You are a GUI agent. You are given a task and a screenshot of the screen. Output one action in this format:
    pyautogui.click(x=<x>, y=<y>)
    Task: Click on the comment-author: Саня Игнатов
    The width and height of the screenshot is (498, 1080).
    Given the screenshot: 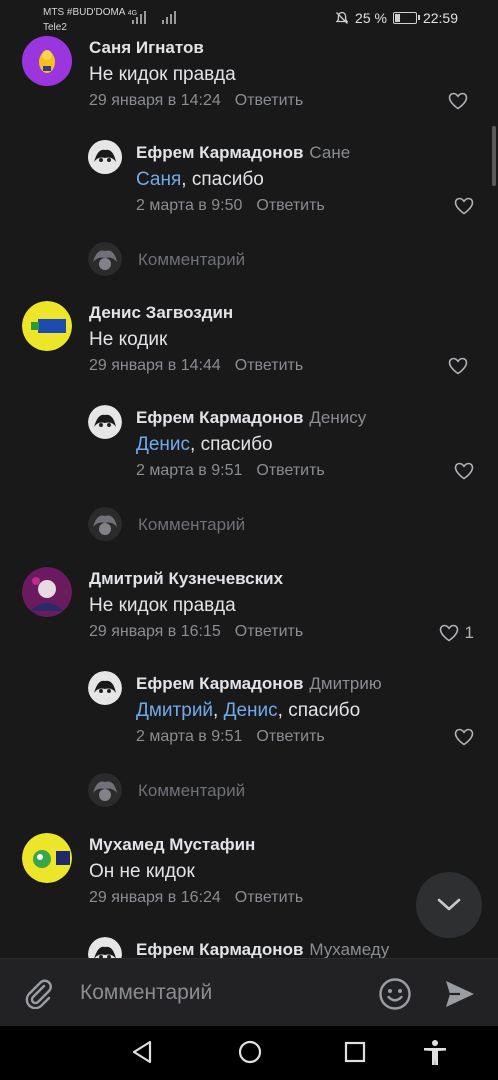 What is the action you would take?
    pyautogui.click(x=146, y=48)
    